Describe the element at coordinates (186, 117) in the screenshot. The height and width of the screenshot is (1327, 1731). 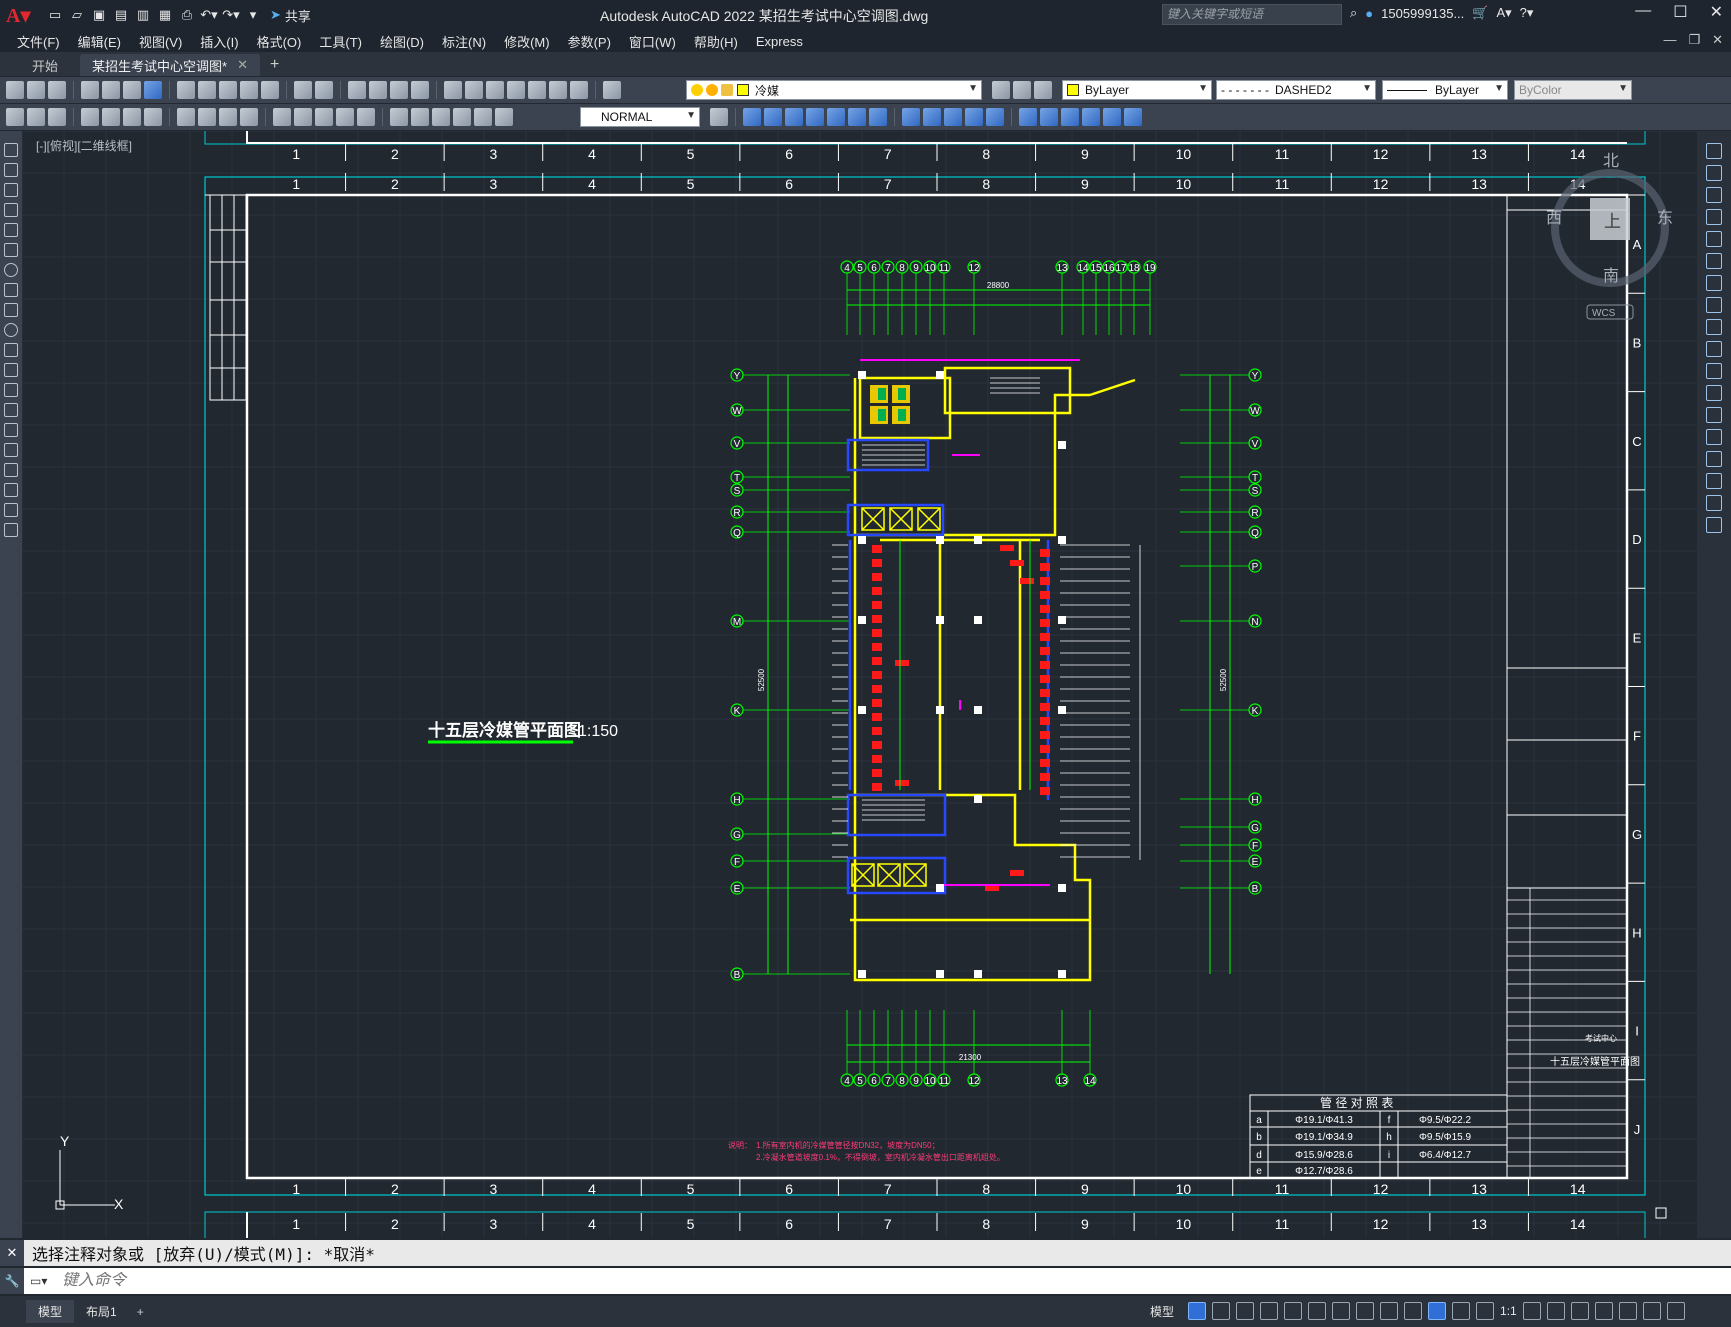
I see `radius-dim-icon` at that location.